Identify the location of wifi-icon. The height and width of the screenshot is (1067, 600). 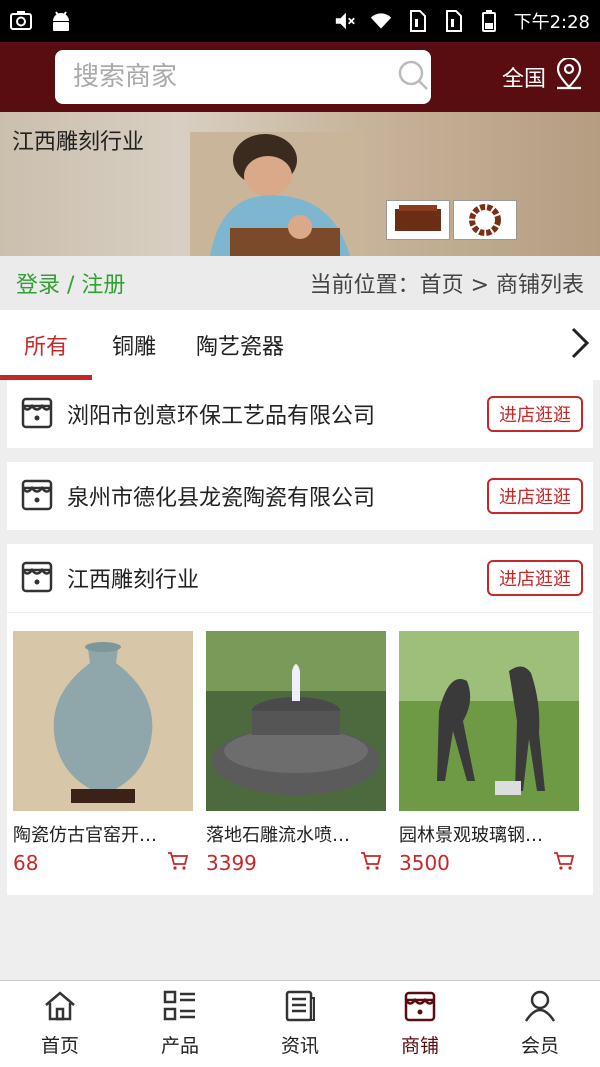
(381, 21).